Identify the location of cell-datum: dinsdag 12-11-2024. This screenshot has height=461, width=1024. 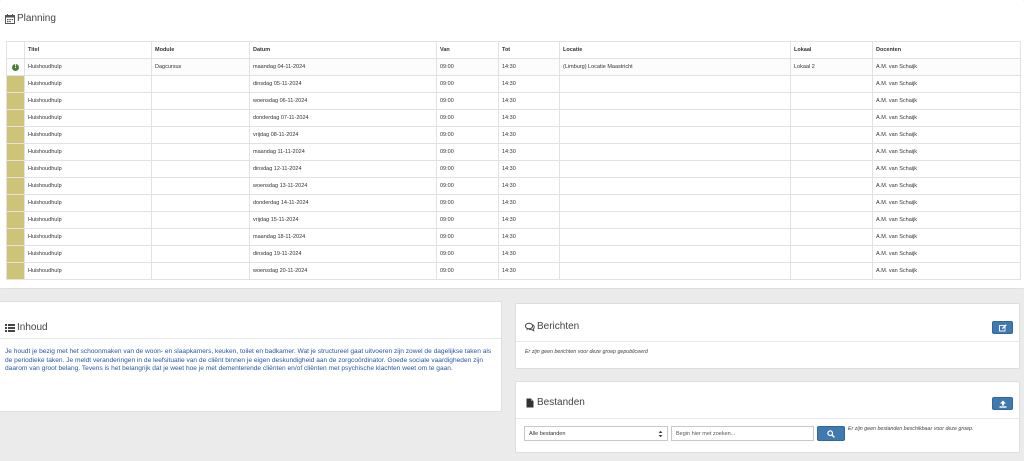
(343, 169).